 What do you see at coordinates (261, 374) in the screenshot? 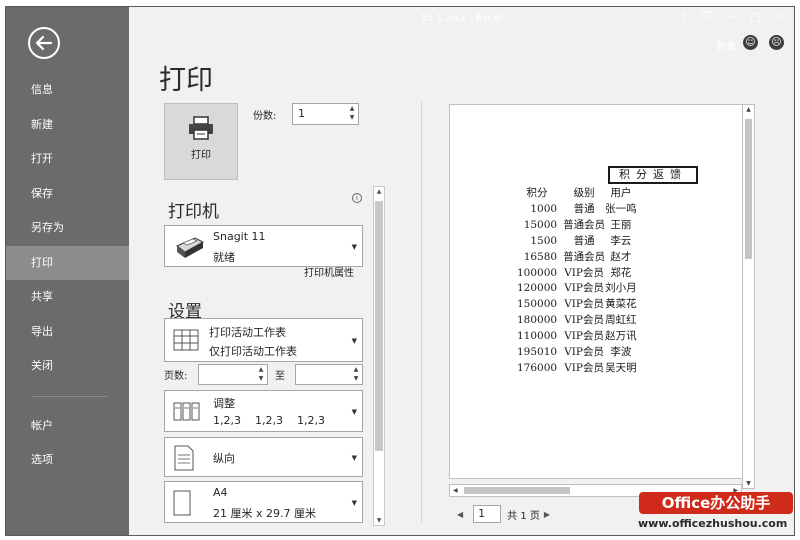
I see `pages-from-spinner: ▲ ▼` at bounding box center [261, 374].